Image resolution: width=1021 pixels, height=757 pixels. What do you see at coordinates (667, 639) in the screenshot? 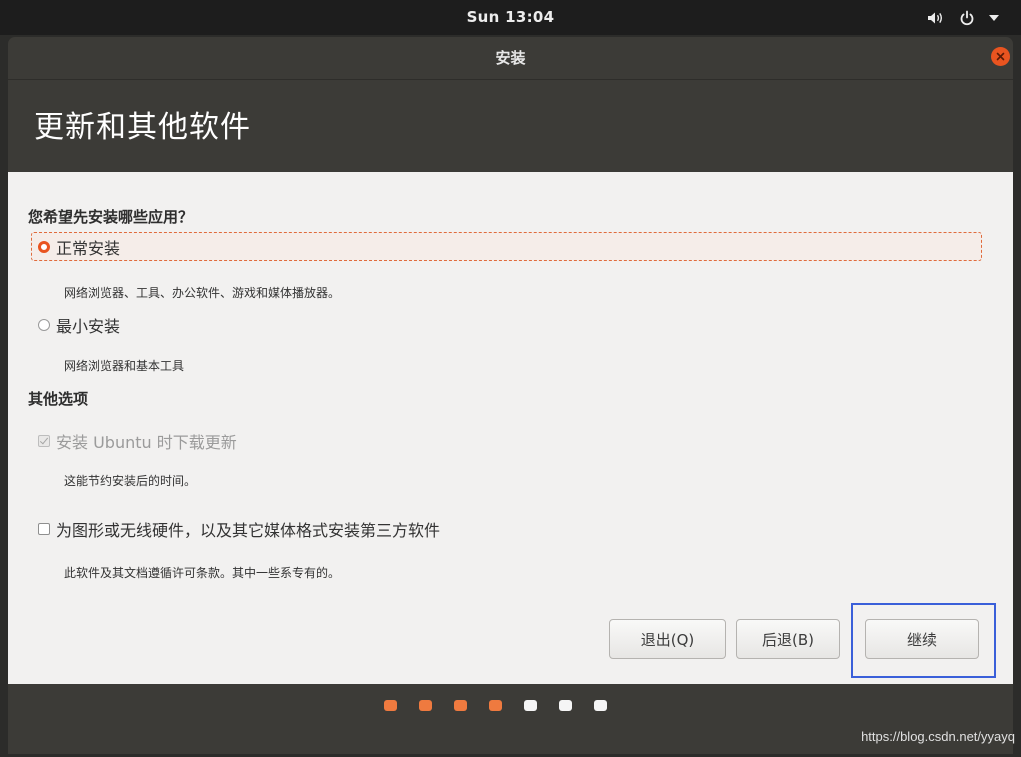
I see `quit-button: 退出(Q)` at bounding box center [667, 639].